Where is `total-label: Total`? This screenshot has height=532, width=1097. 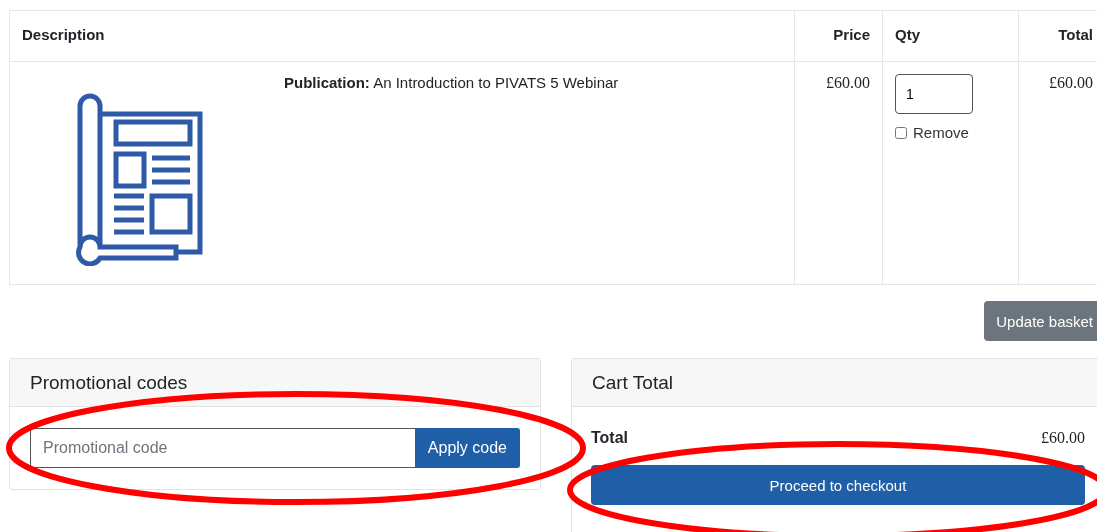 total-label: Total is located at coordinates (610, 438).